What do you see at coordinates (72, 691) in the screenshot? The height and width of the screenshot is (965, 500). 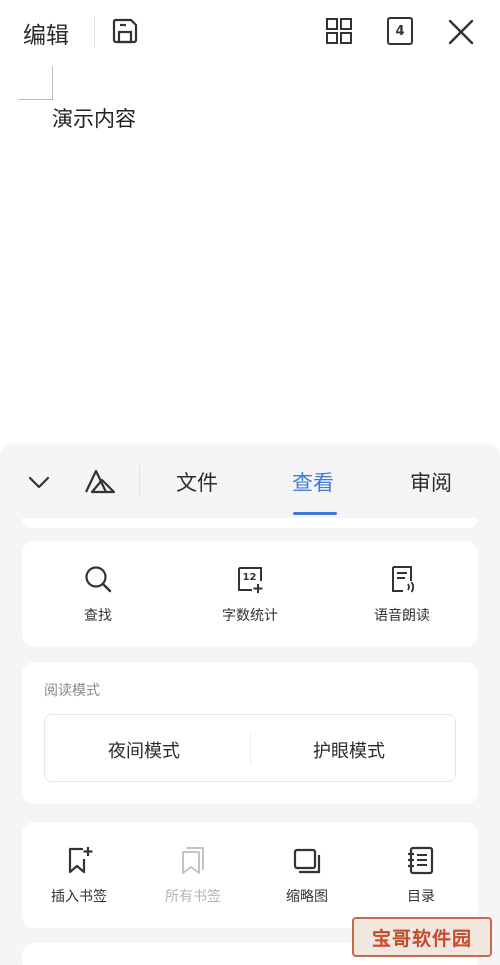 I see `reading-mode-title: 阅读模式` at bounding box center [72, 691].